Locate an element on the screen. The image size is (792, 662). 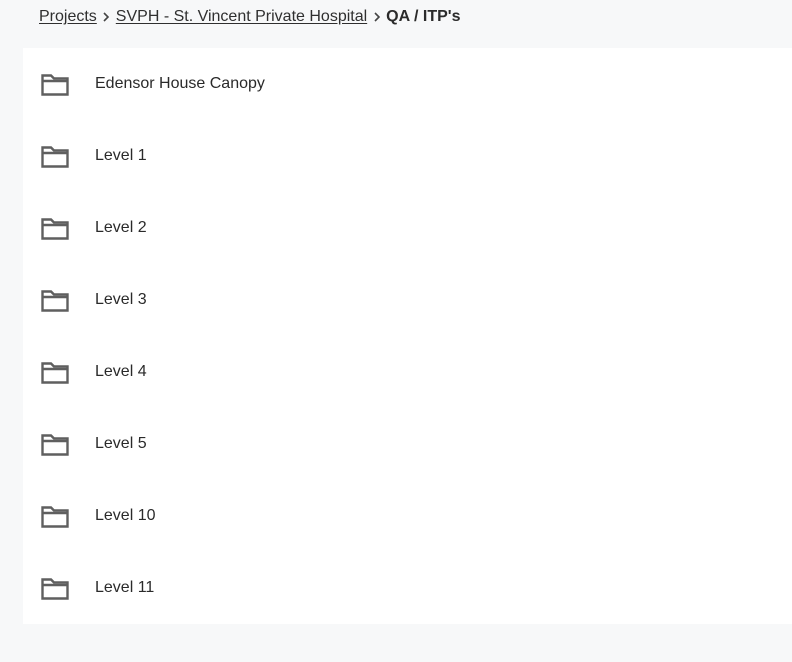
folder-label: Edensor House Canopy is located at coordinates (180, 83).